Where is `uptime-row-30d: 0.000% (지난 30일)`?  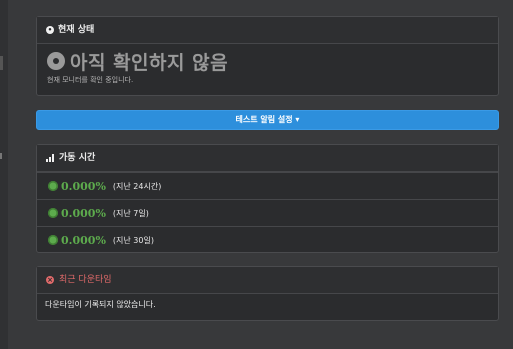 uptime-row-30d: 0.000% (지난 30일) is located at coordinates (267, 239).